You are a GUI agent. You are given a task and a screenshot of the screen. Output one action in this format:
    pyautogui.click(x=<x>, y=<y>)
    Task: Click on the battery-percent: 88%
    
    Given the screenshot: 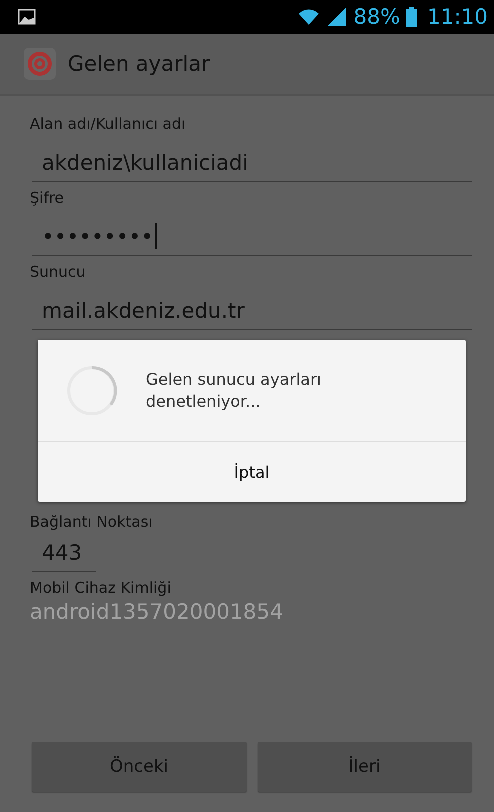 What is the action you would take?
    pyautogui.click(x=377, y=17)
    